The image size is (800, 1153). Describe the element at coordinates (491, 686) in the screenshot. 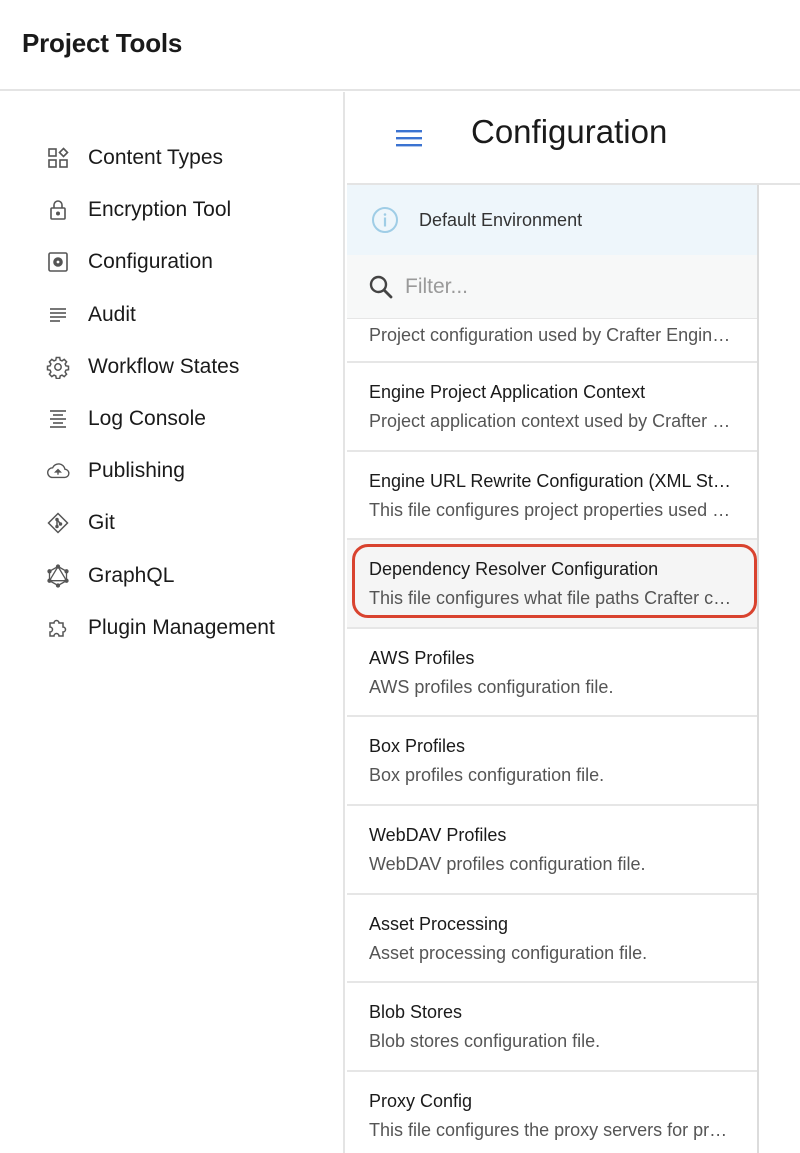

I see `item-description: AWS profiles configuration file.` at that location.